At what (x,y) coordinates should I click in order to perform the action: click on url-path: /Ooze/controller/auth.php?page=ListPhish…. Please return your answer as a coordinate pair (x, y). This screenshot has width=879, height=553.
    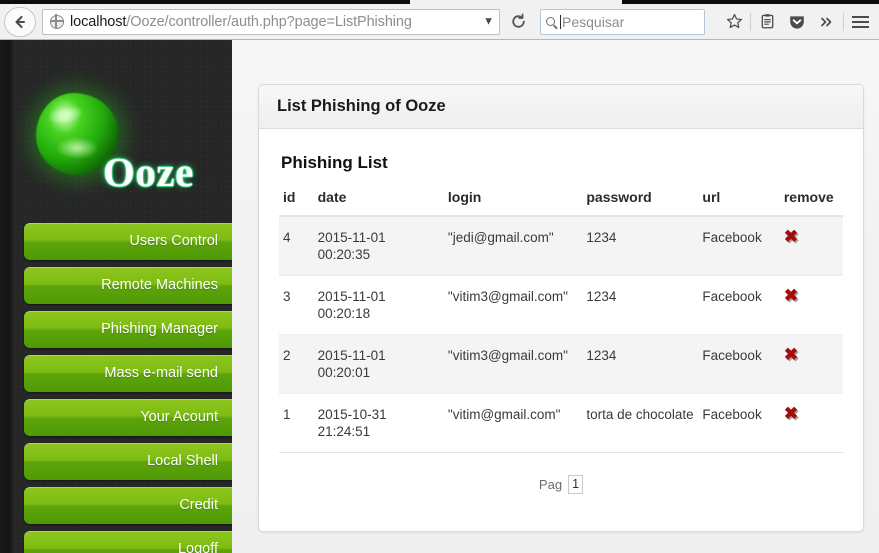
    Looking at the image, I should click on (269, 21).